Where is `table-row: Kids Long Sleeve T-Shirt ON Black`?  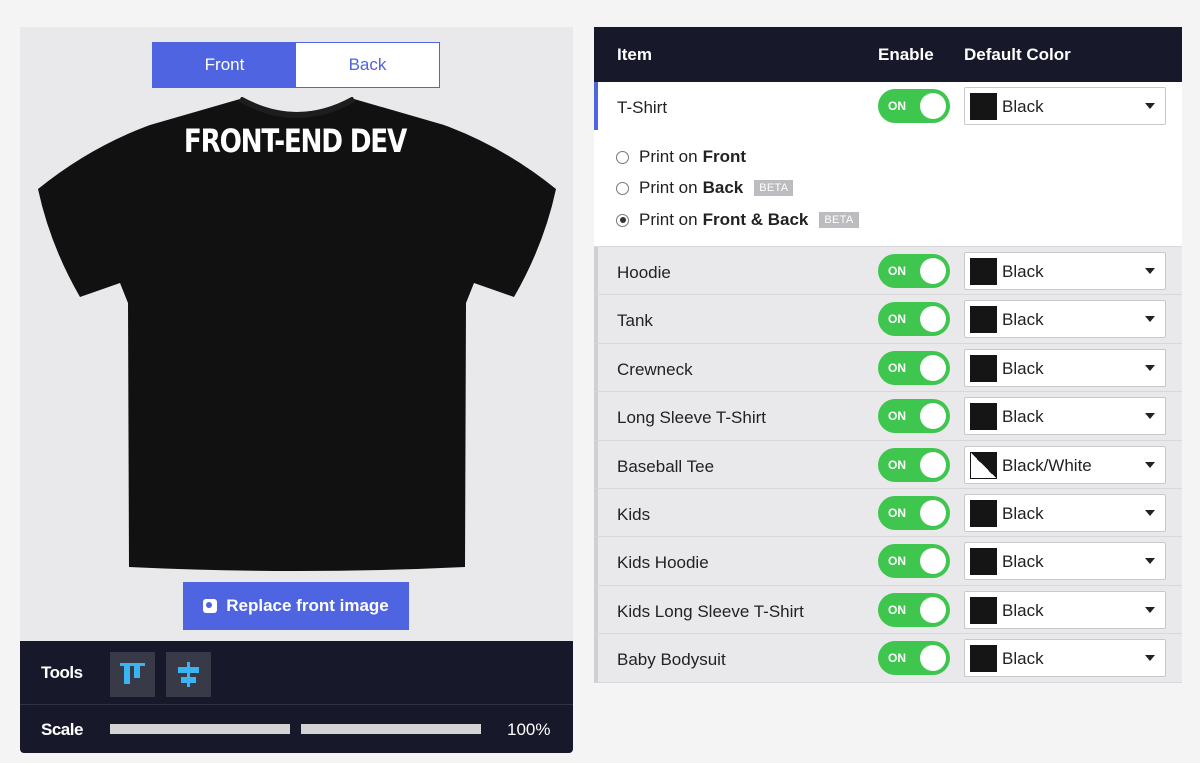
table-row: Kids Long Sleeve T-Shirt ON Black is located at coordinates (888, 610).